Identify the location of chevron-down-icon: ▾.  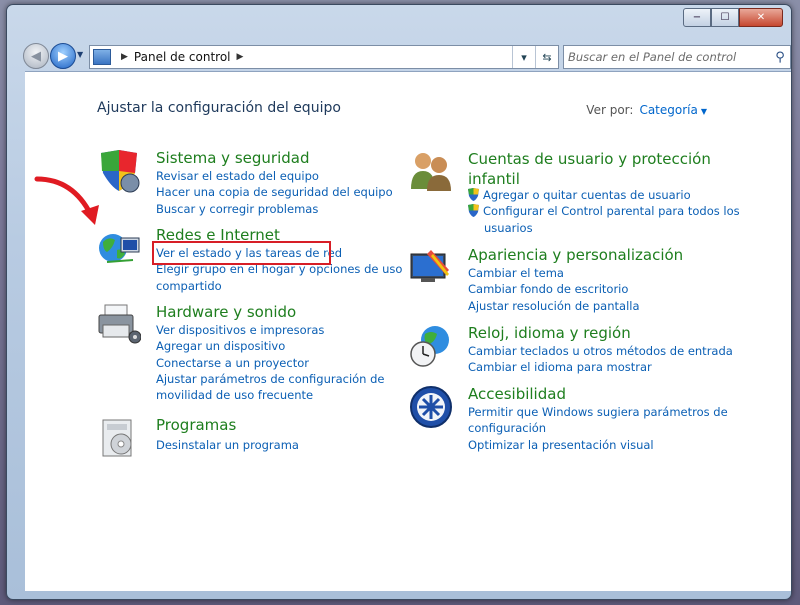
(524, 57).